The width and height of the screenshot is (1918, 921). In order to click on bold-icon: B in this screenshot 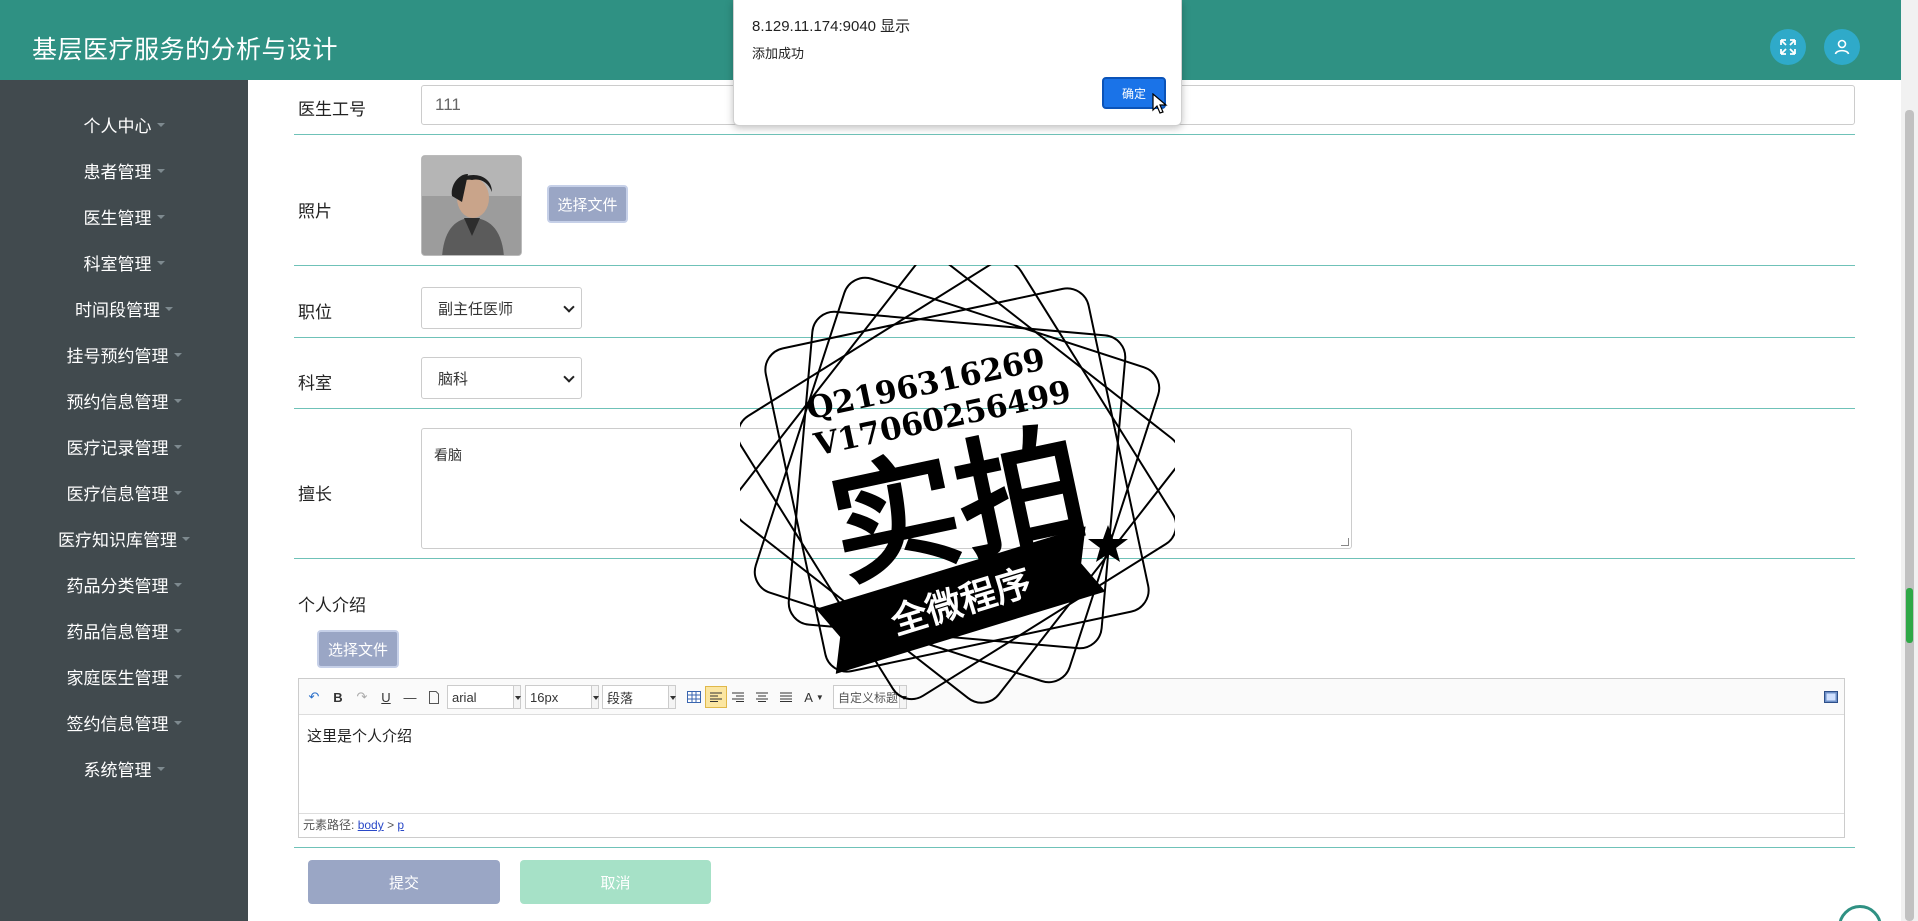, I will do `click(338, 697)`.